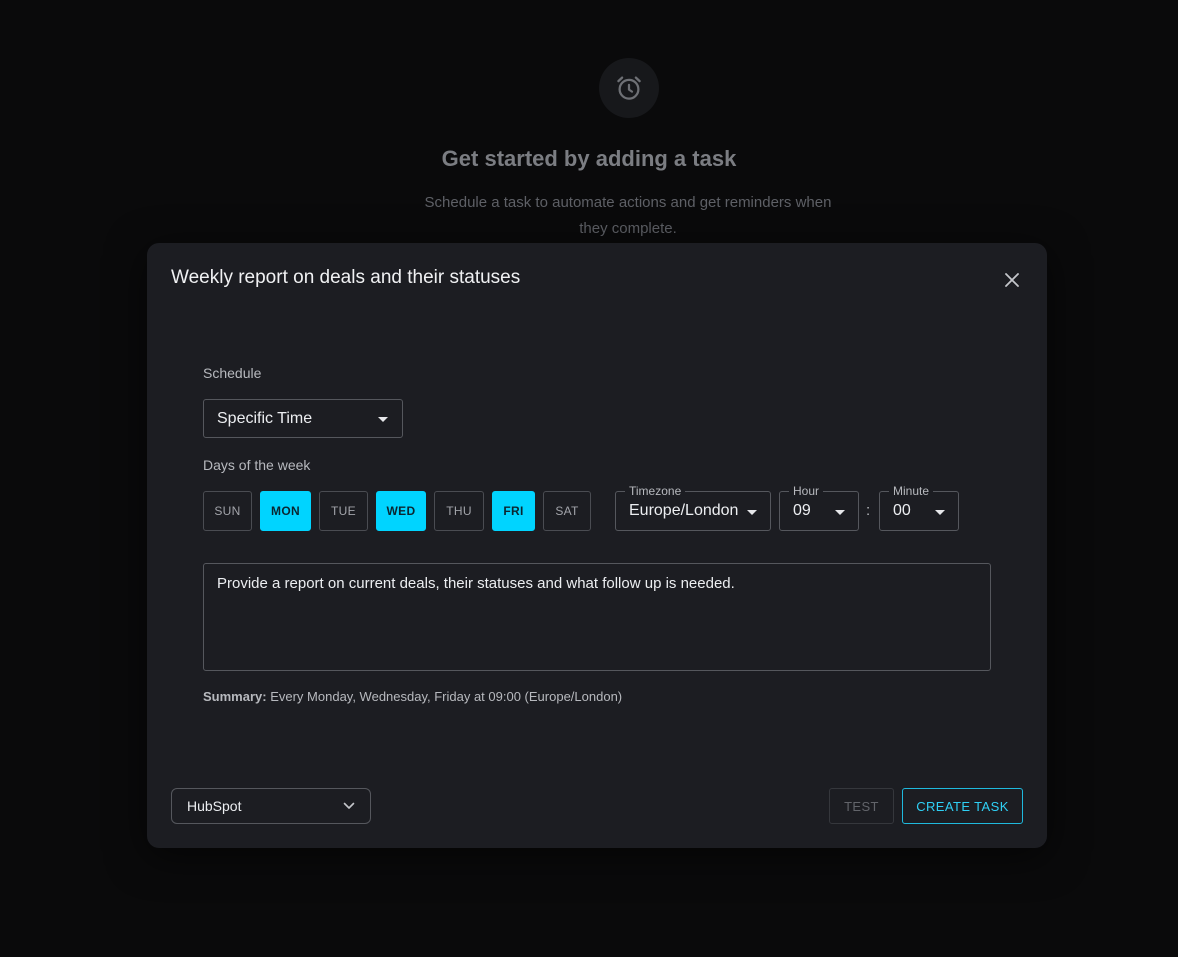  I want to click on minute-select: Minute 00, so click(919, 507).